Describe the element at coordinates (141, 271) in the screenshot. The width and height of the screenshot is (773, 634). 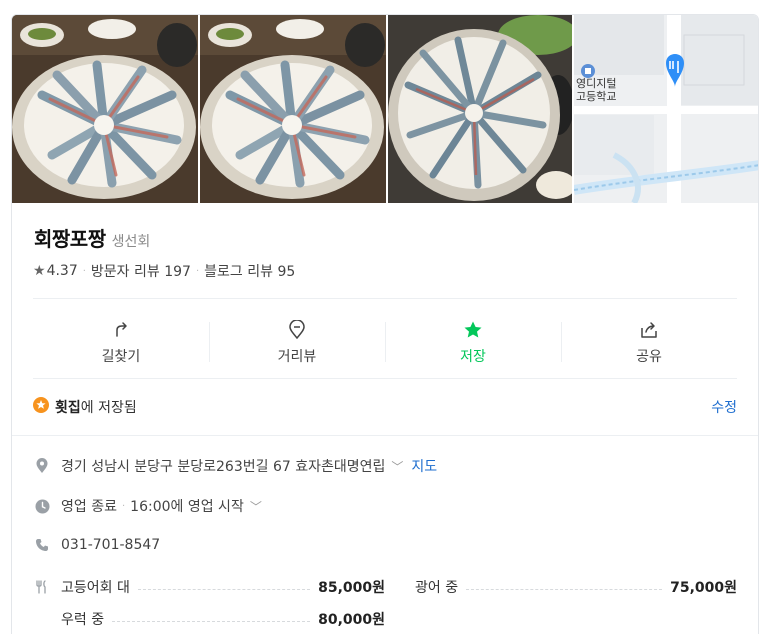
I see `visitor-reviews-link: 방문자 리뷰 197` at that location.